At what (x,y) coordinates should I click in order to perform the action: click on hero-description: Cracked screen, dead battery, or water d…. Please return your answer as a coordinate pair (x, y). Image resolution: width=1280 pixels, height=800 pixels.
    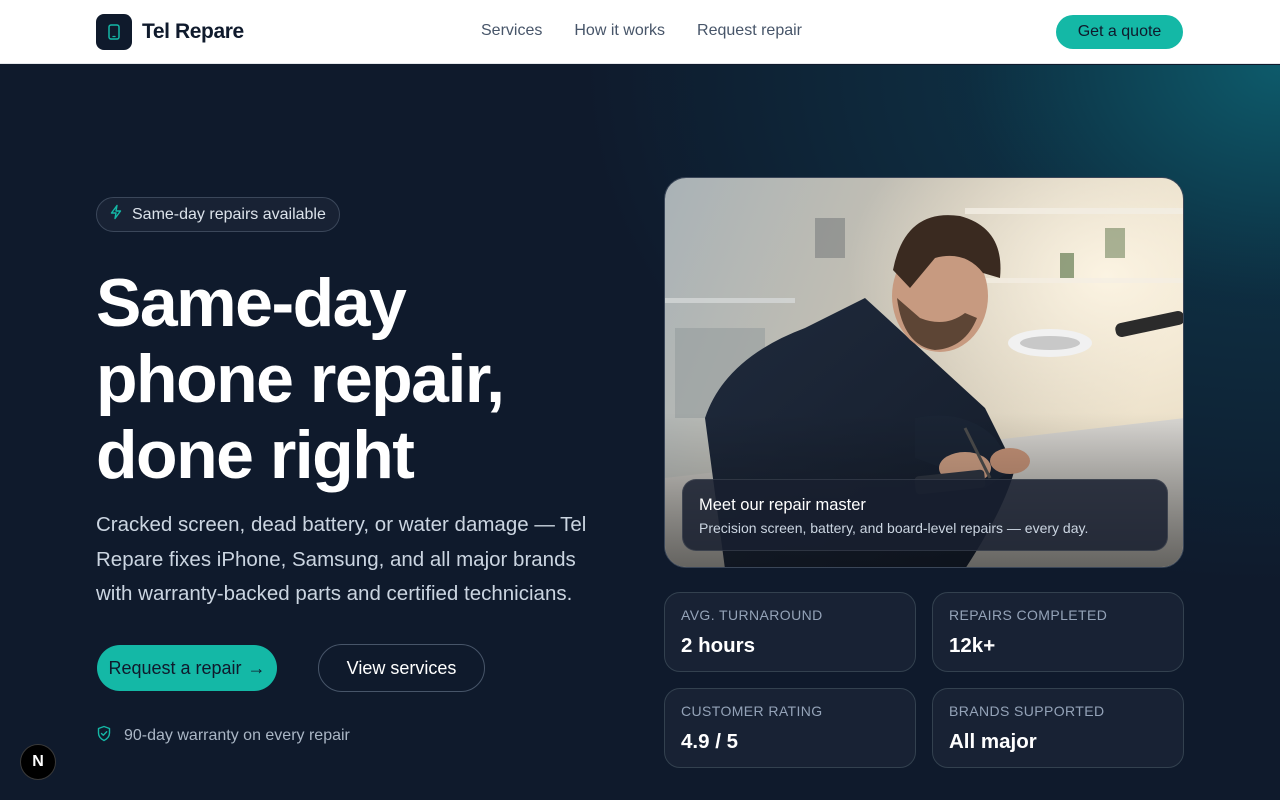
    Looking at the image, I should click on (341, 559).